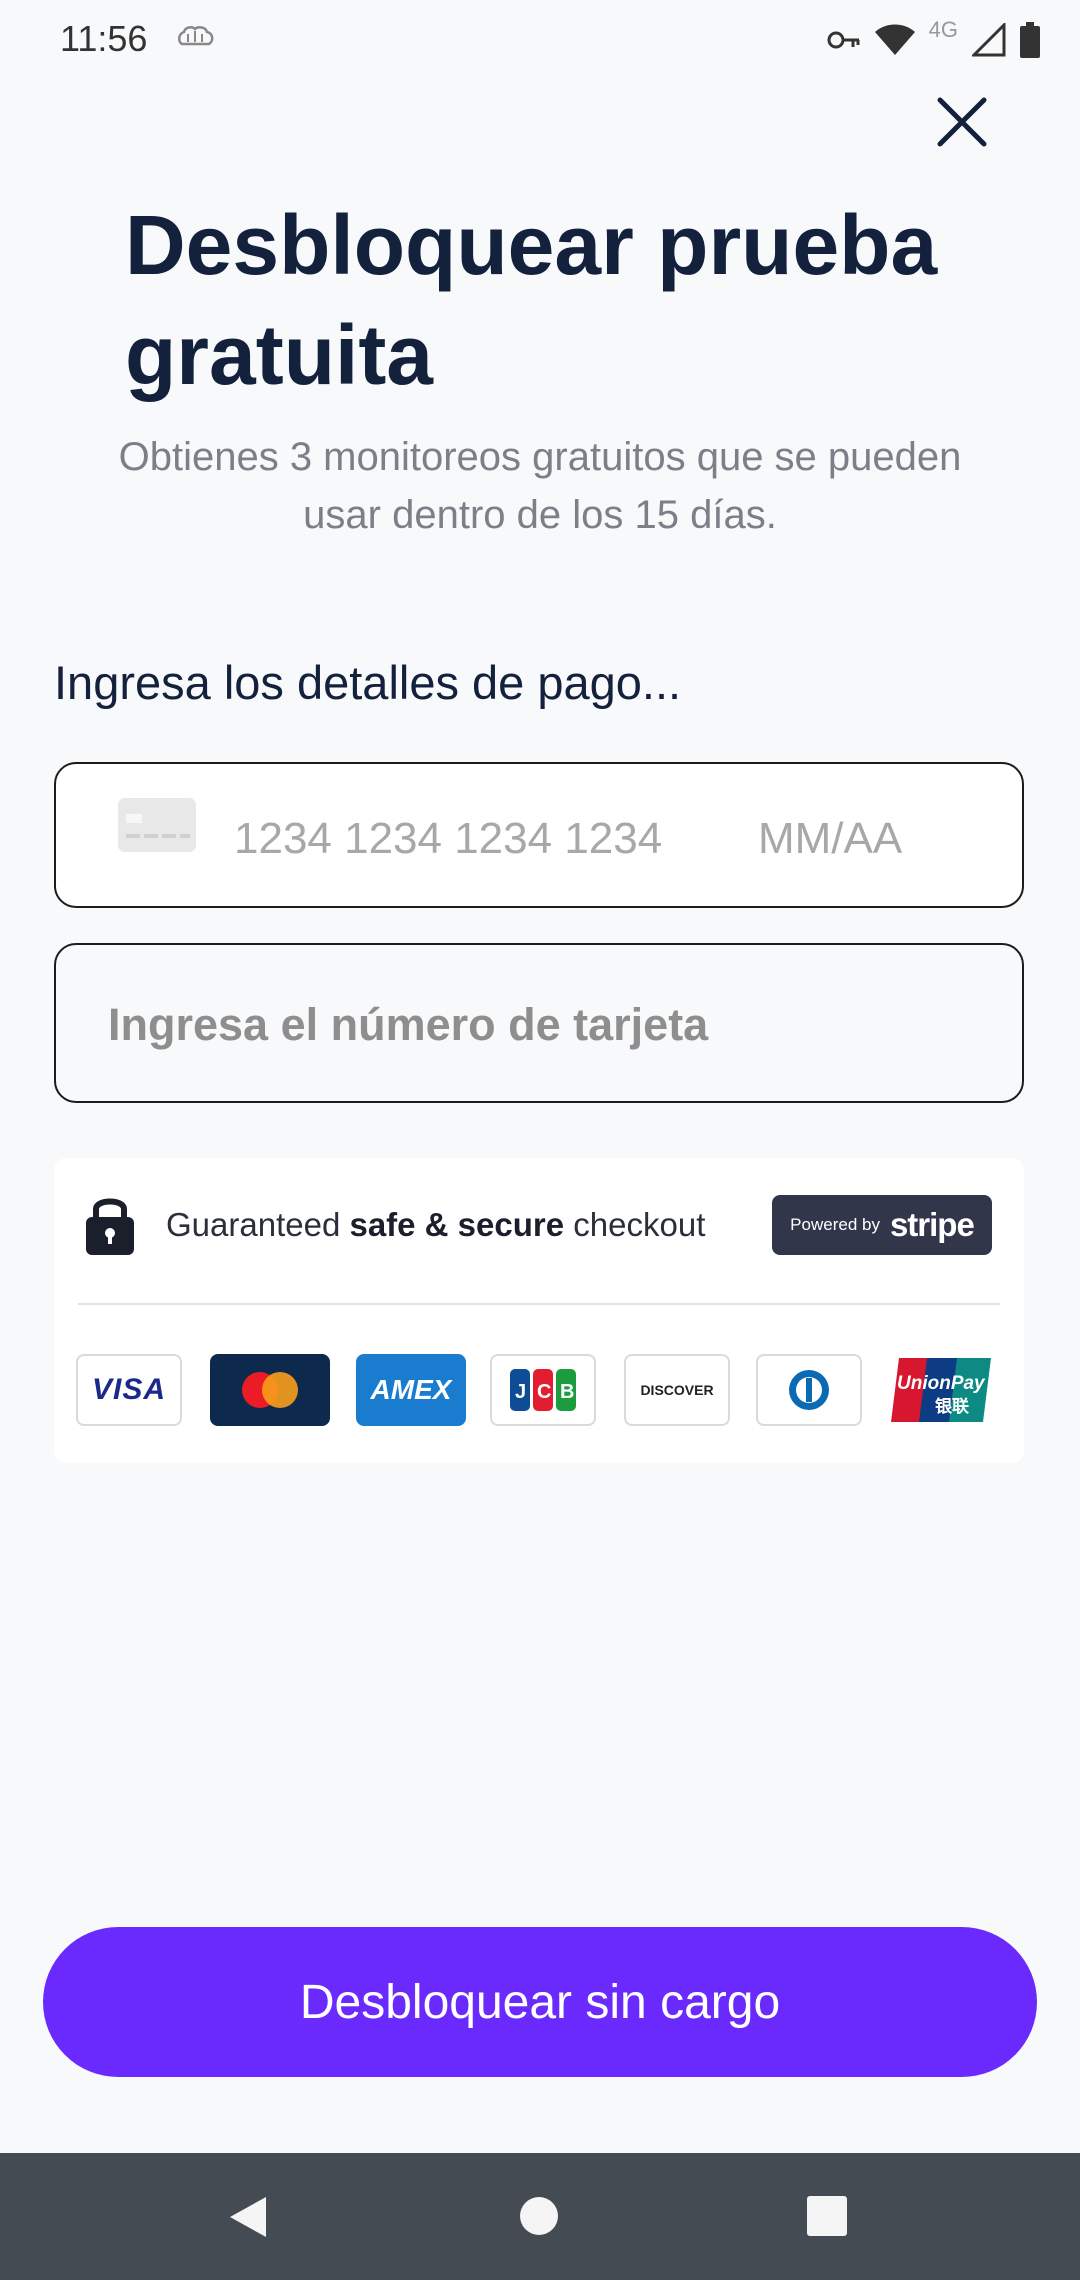  What do you see at coordinates (882, 1225) in the screenshot?
I see `powered-by-stripe-badge: Powered by stripe` at bounding box center [882, 1225].